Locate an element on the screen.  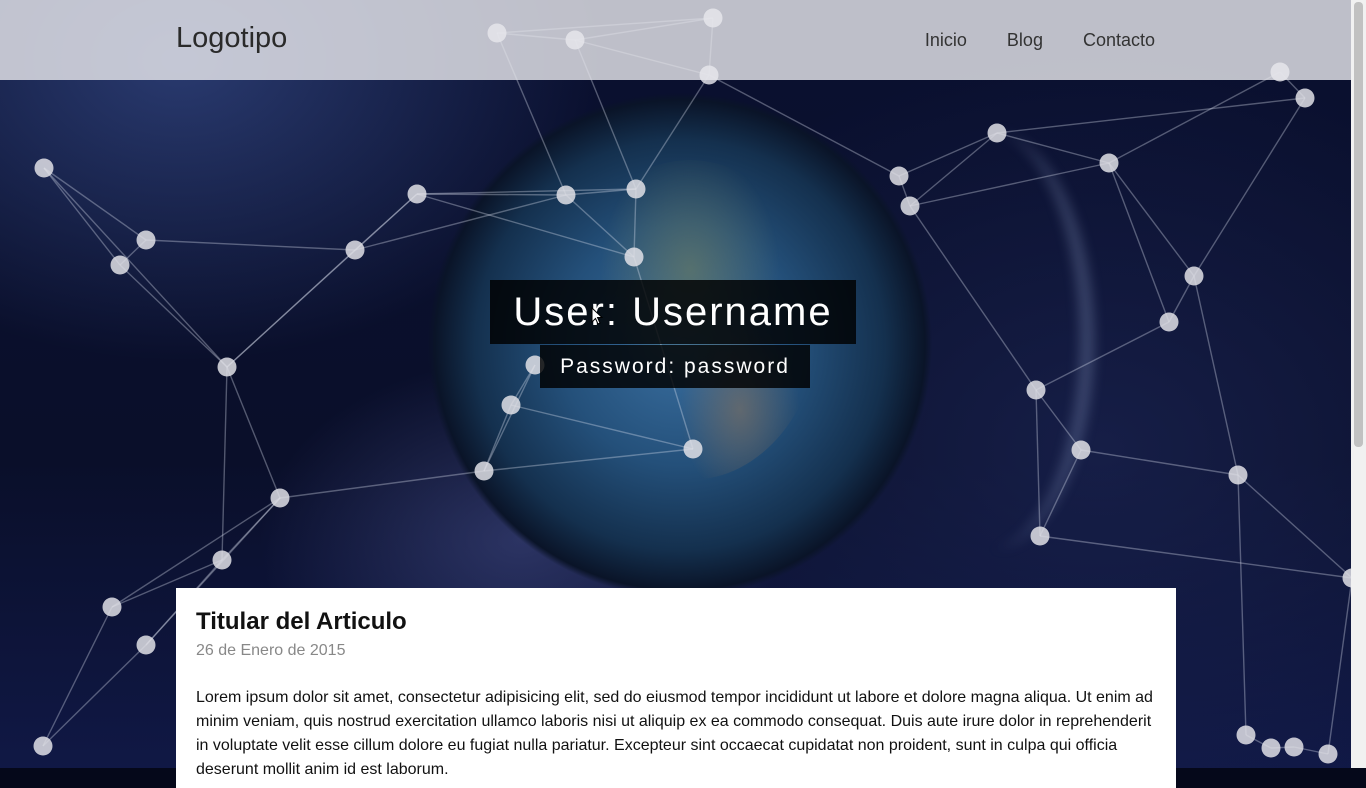
hero-title: User: Username is located at coordinates (673, 312).